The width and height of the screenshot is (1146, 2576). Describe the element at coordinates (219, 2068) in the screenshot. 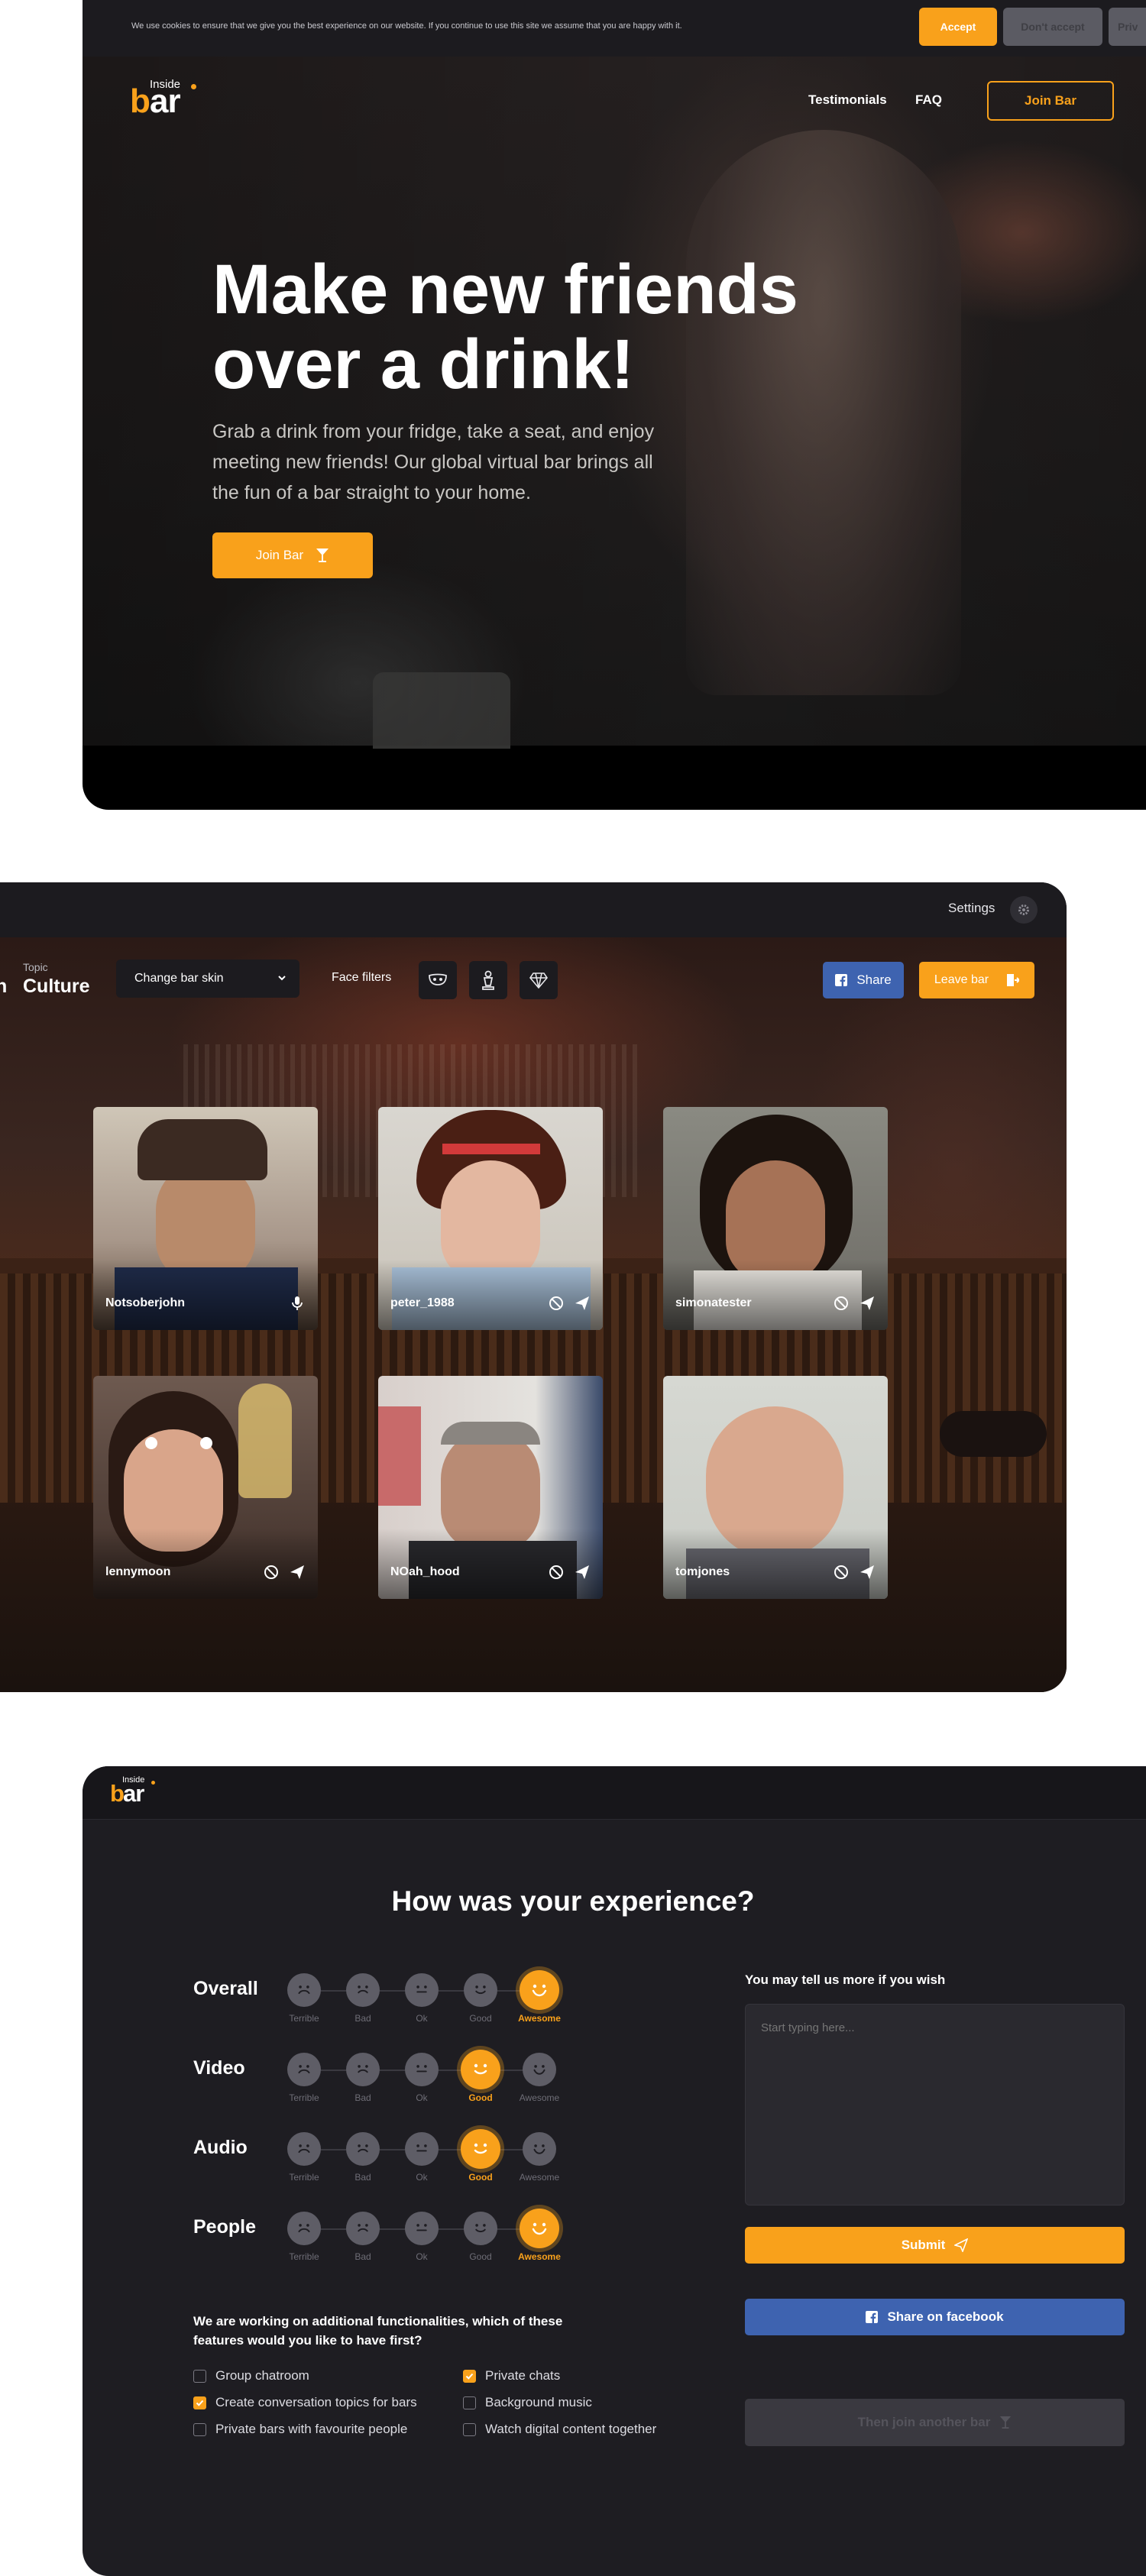

I see `rating-category-label: Video` at that location.